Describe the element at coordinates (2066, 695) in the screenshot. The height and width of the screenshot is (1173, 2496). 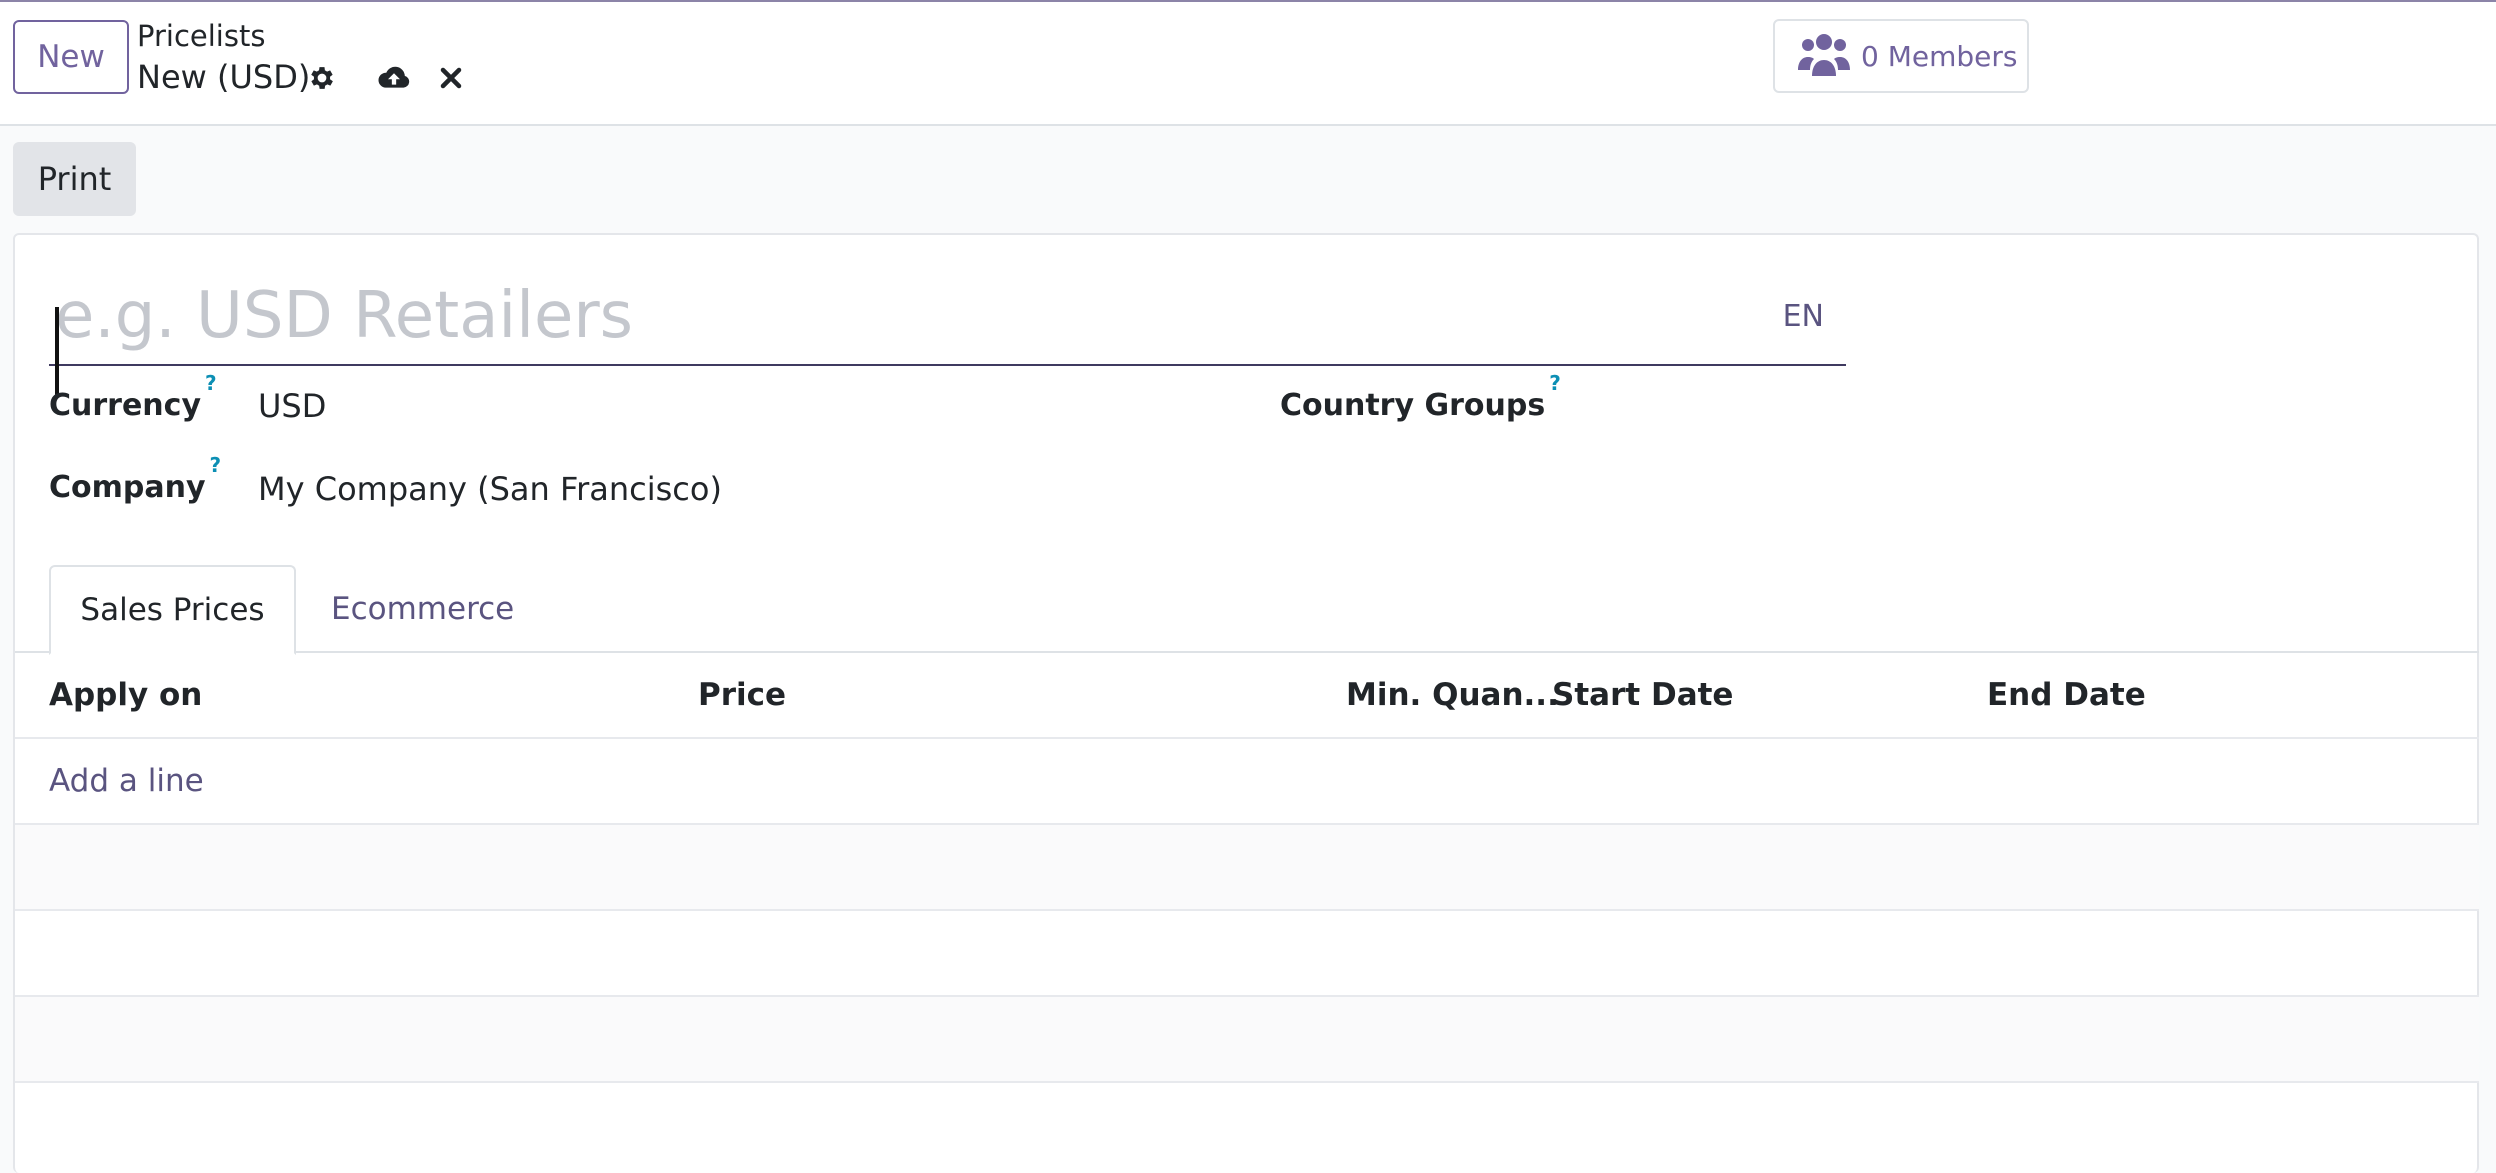
I see `column-end-date: End Date` at that location.